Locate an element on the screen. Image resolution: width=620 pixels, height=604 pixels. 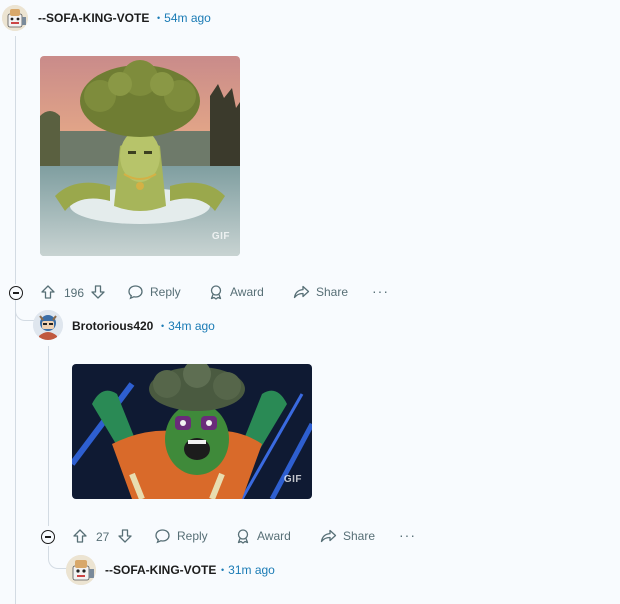
comment-author: Brotorious420 is located at coordinates (112, 326).